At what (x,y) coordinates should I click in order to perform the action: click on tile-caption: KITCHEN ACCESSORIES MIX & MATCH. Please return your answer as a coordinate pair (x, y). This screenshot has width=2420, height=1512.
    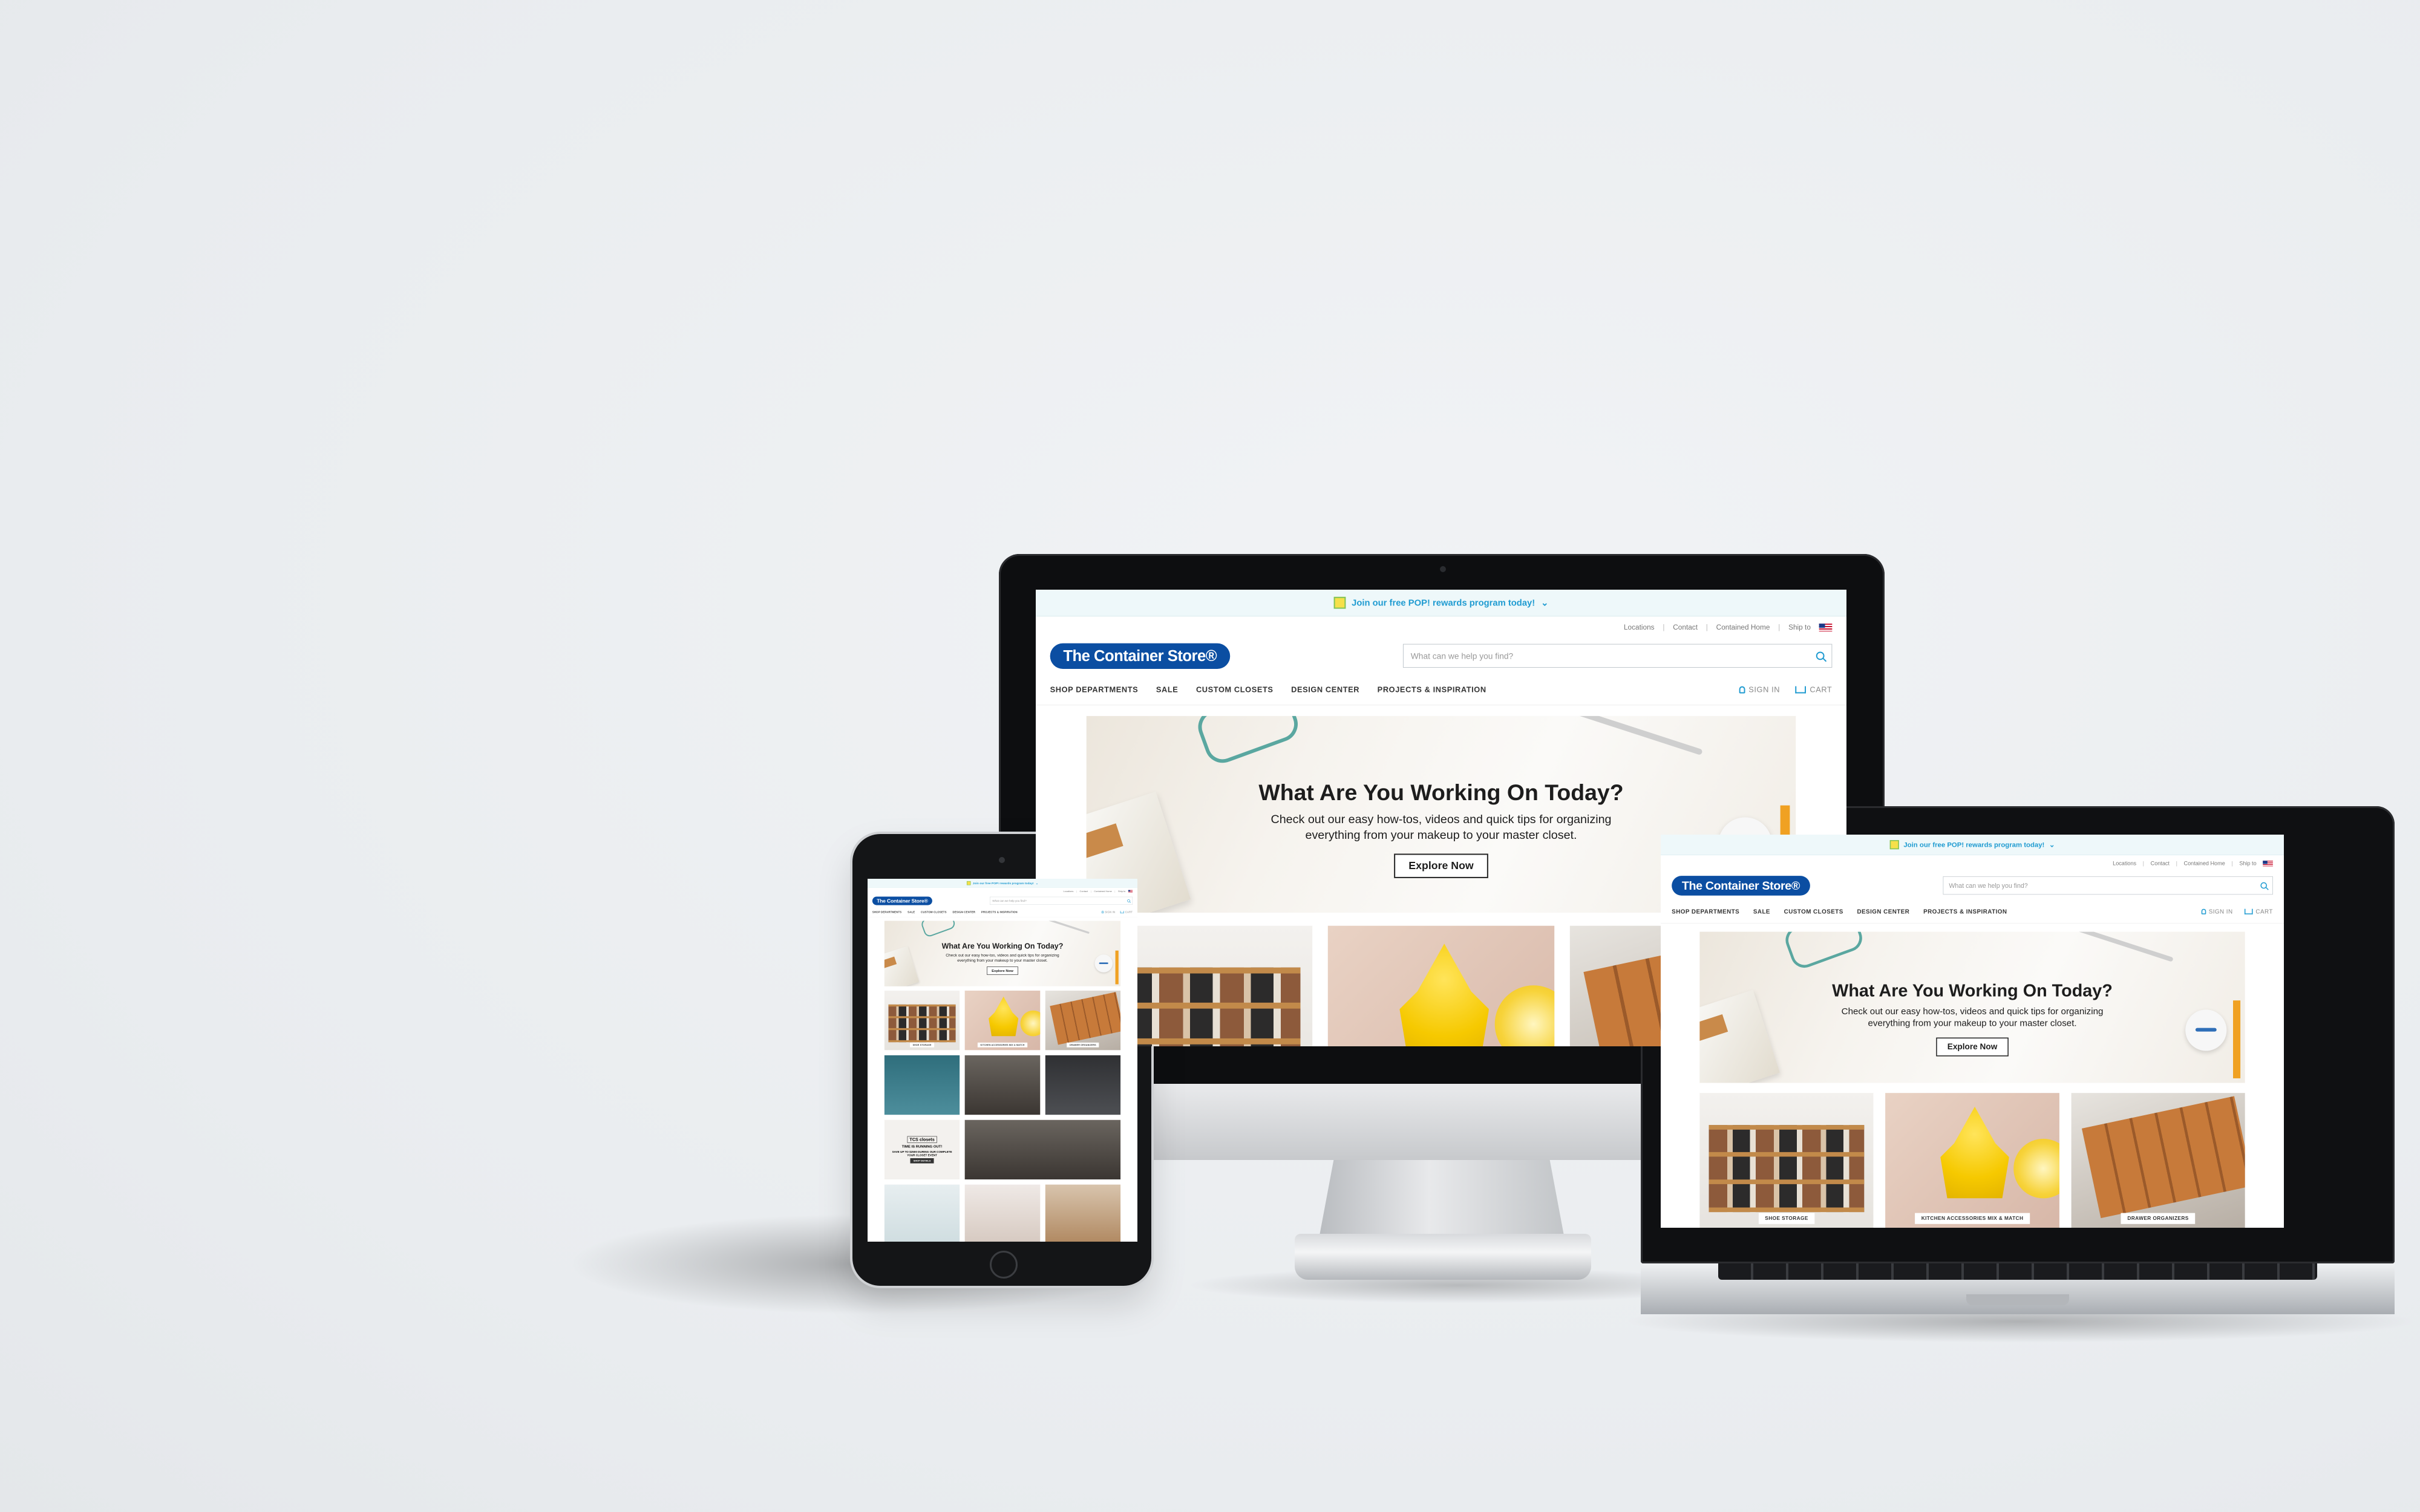
    Looking at the image, I should click on (1972, 1218).